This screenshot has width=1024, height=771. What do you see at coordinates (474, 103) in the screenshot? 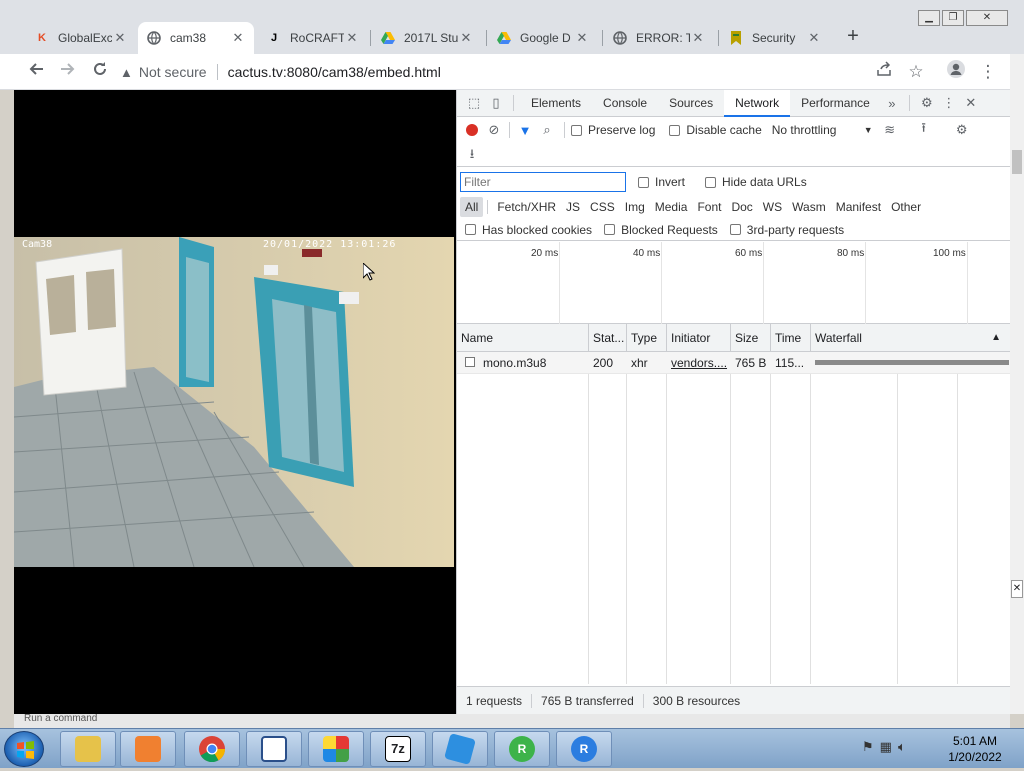
I see `inspect-element-icon: ⬚` at bounding box center [474, 103].